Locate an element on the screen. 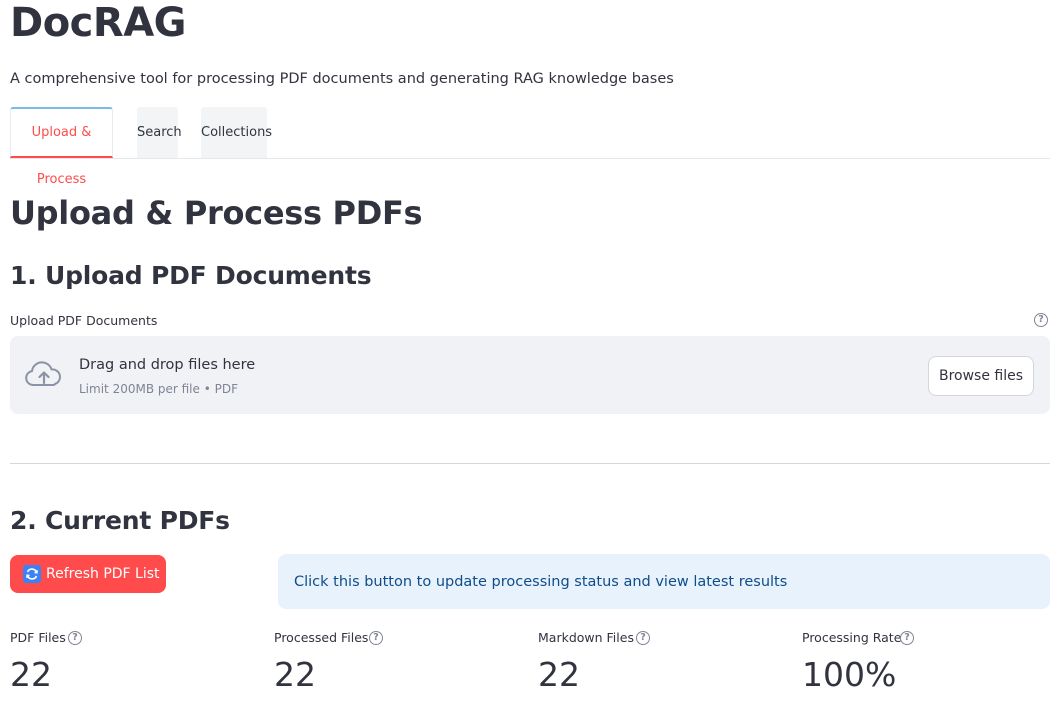  divider is located at coordinates (530, 463).